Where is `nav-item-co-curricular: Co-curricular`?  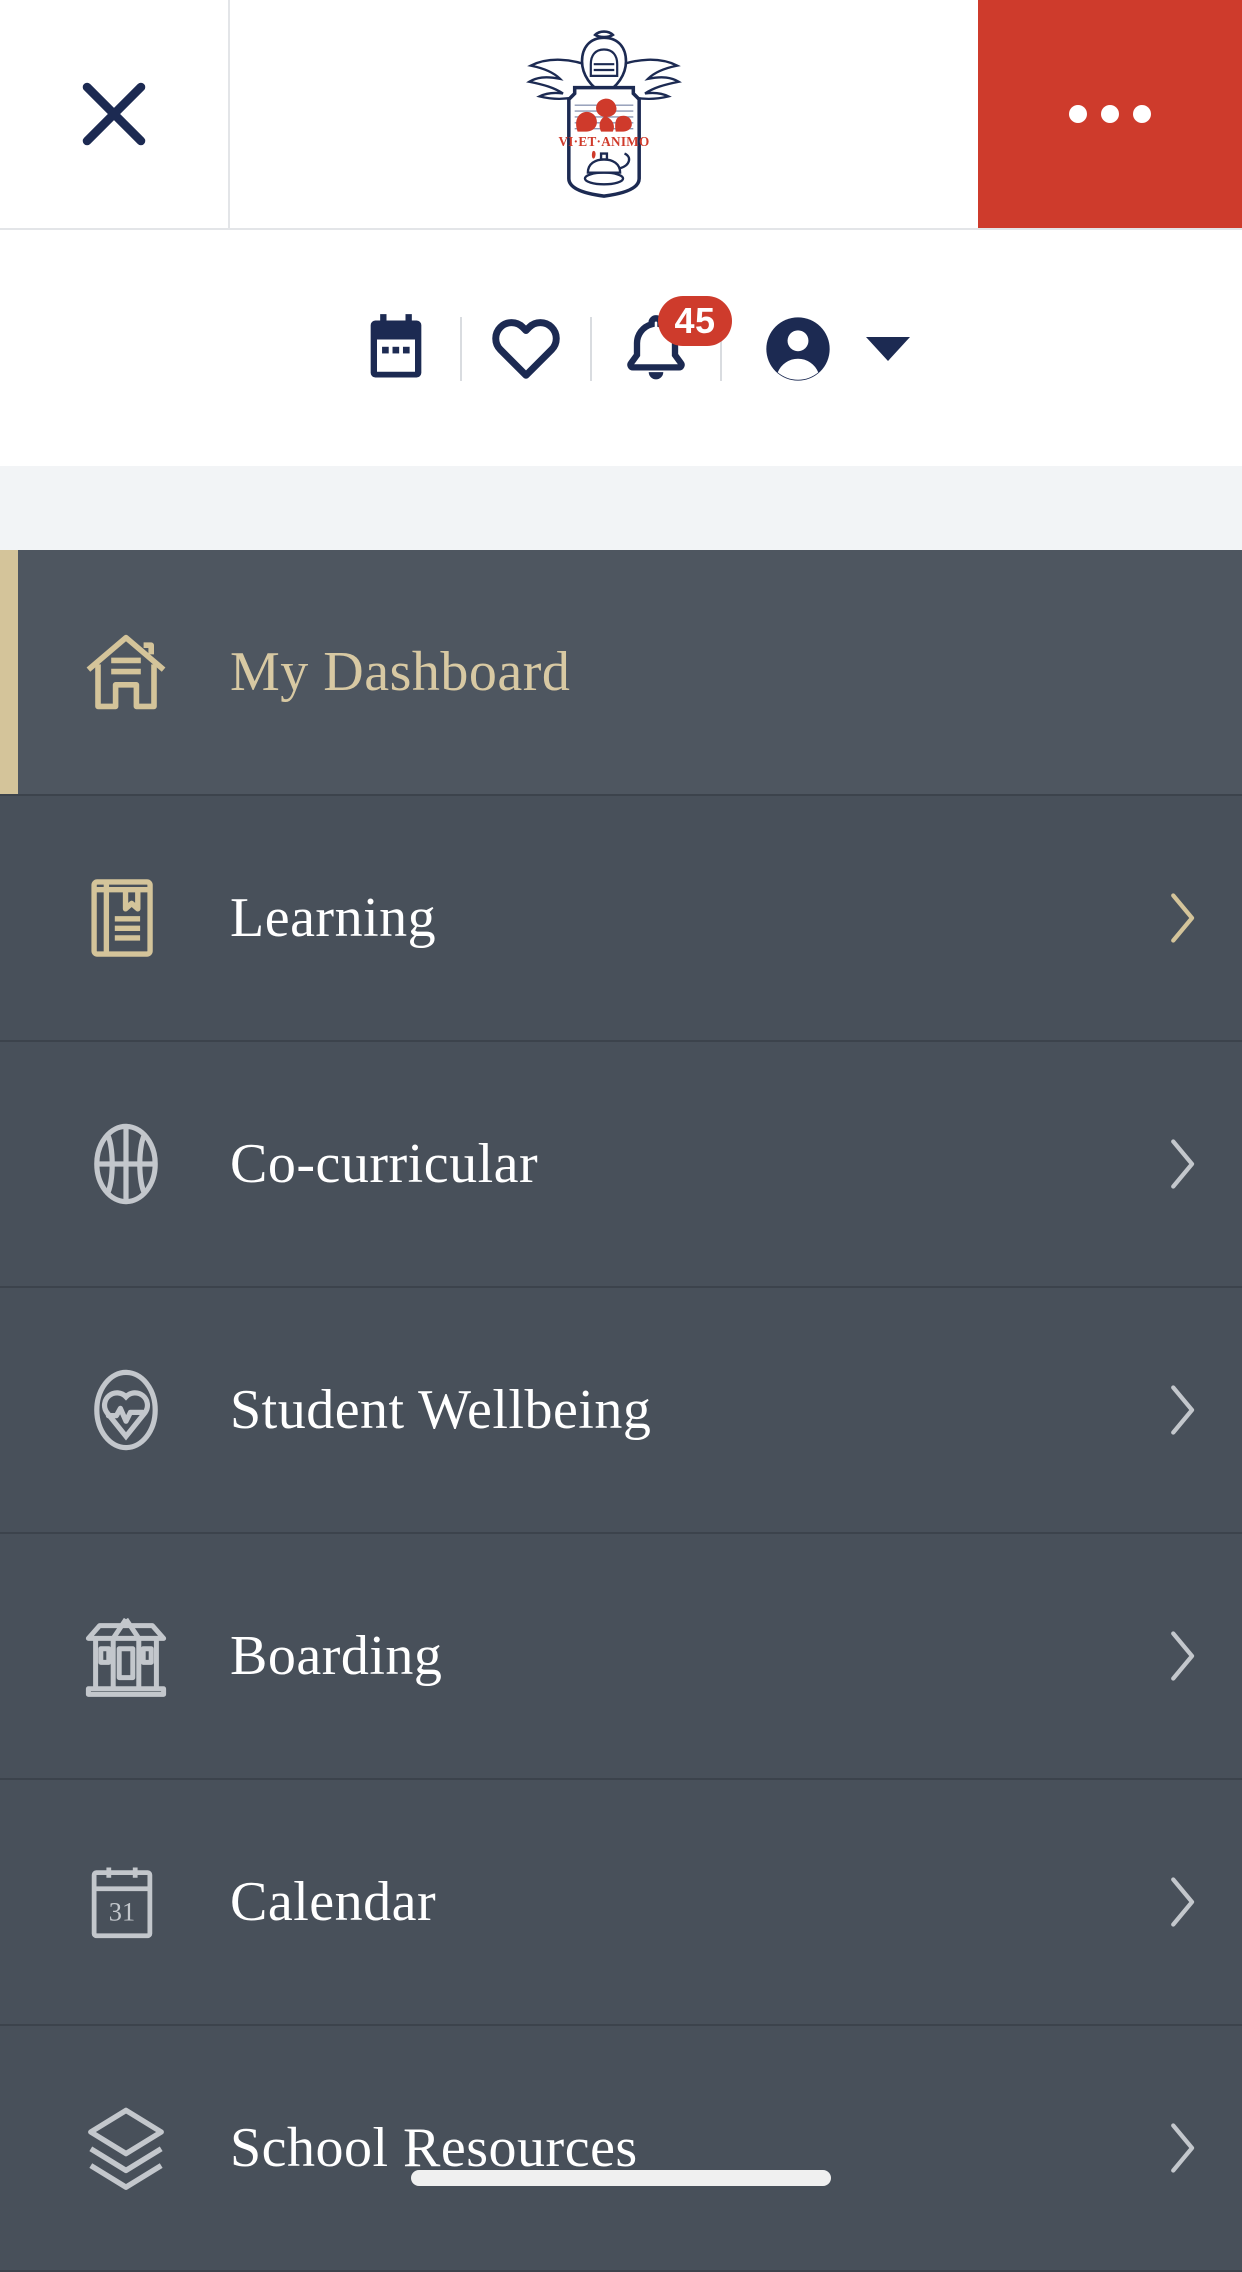 nav-item-co-curricular: Co-curricular is located at coordinates (621, 1165).